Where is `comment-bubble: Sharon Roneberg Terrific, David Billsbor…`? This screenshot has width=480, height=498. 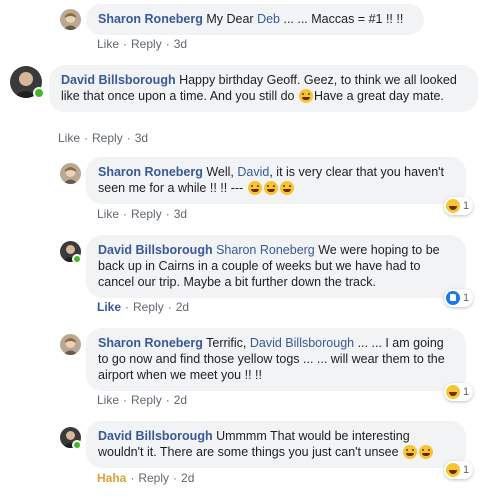
comment-bubble: Sharon Roneberg Terrific, David Billsbor… is located at coordinates (276, 359).